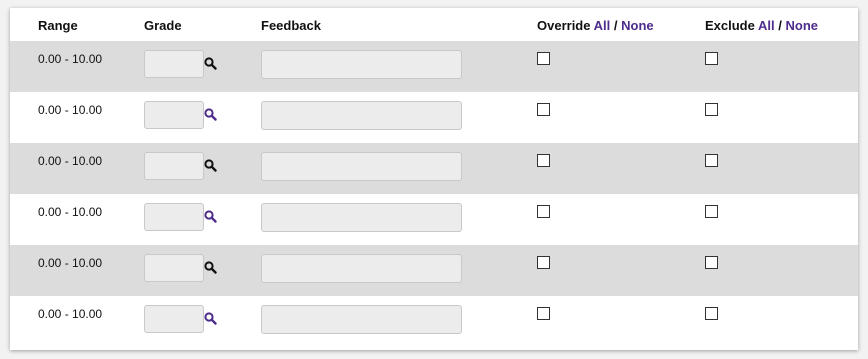  What do you see at coordinates (766, 25) in the screenshot?
I see `exclude-select-all-link: All` at bounding box center [766, 25].